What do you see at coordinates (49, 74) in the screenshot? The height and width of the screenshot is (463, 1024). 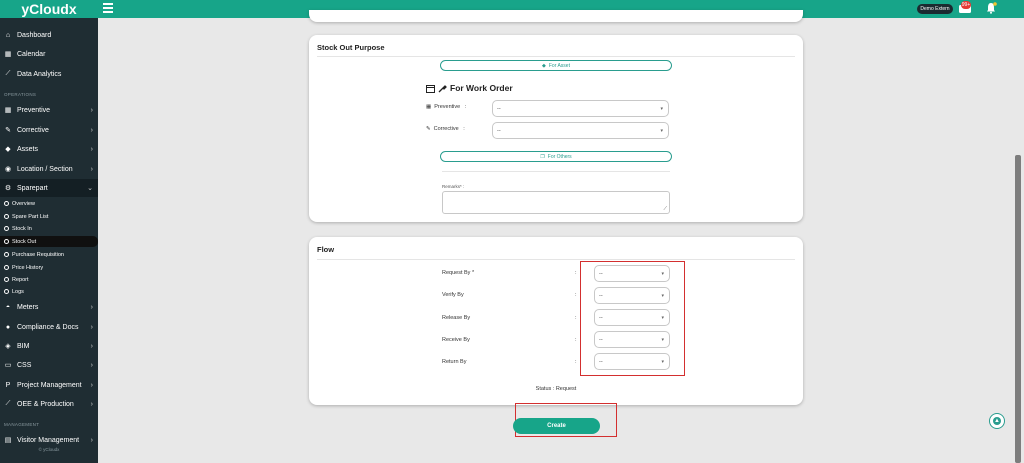 I see `sidebar-item-data-analytics: ⟋ Data Analytics` at bounding box center [49, 74].